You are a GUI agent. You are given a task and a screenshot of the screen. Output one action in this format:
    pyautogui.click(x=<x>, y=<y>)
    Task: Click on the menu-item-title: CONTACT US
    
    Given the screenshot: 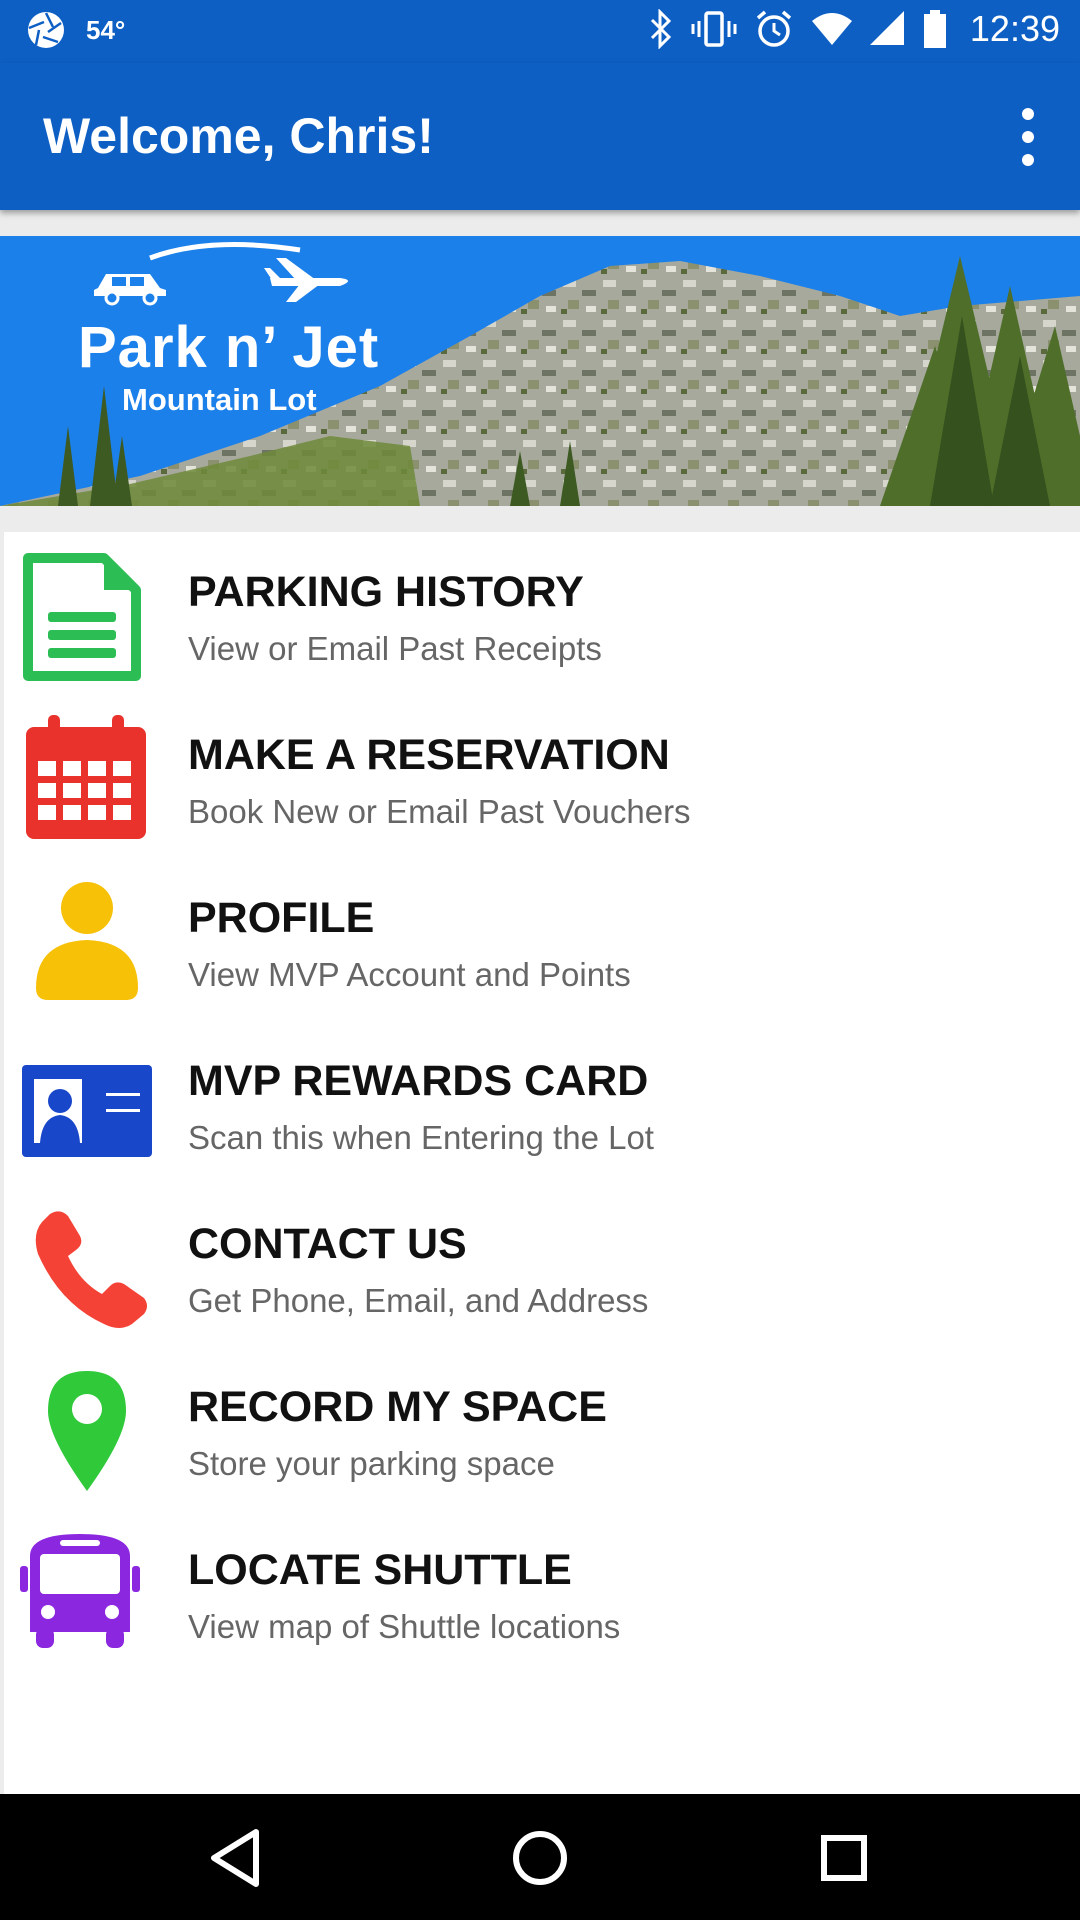 What is the action you would take?
    pyautogui.click(x=327, y=1244)
    